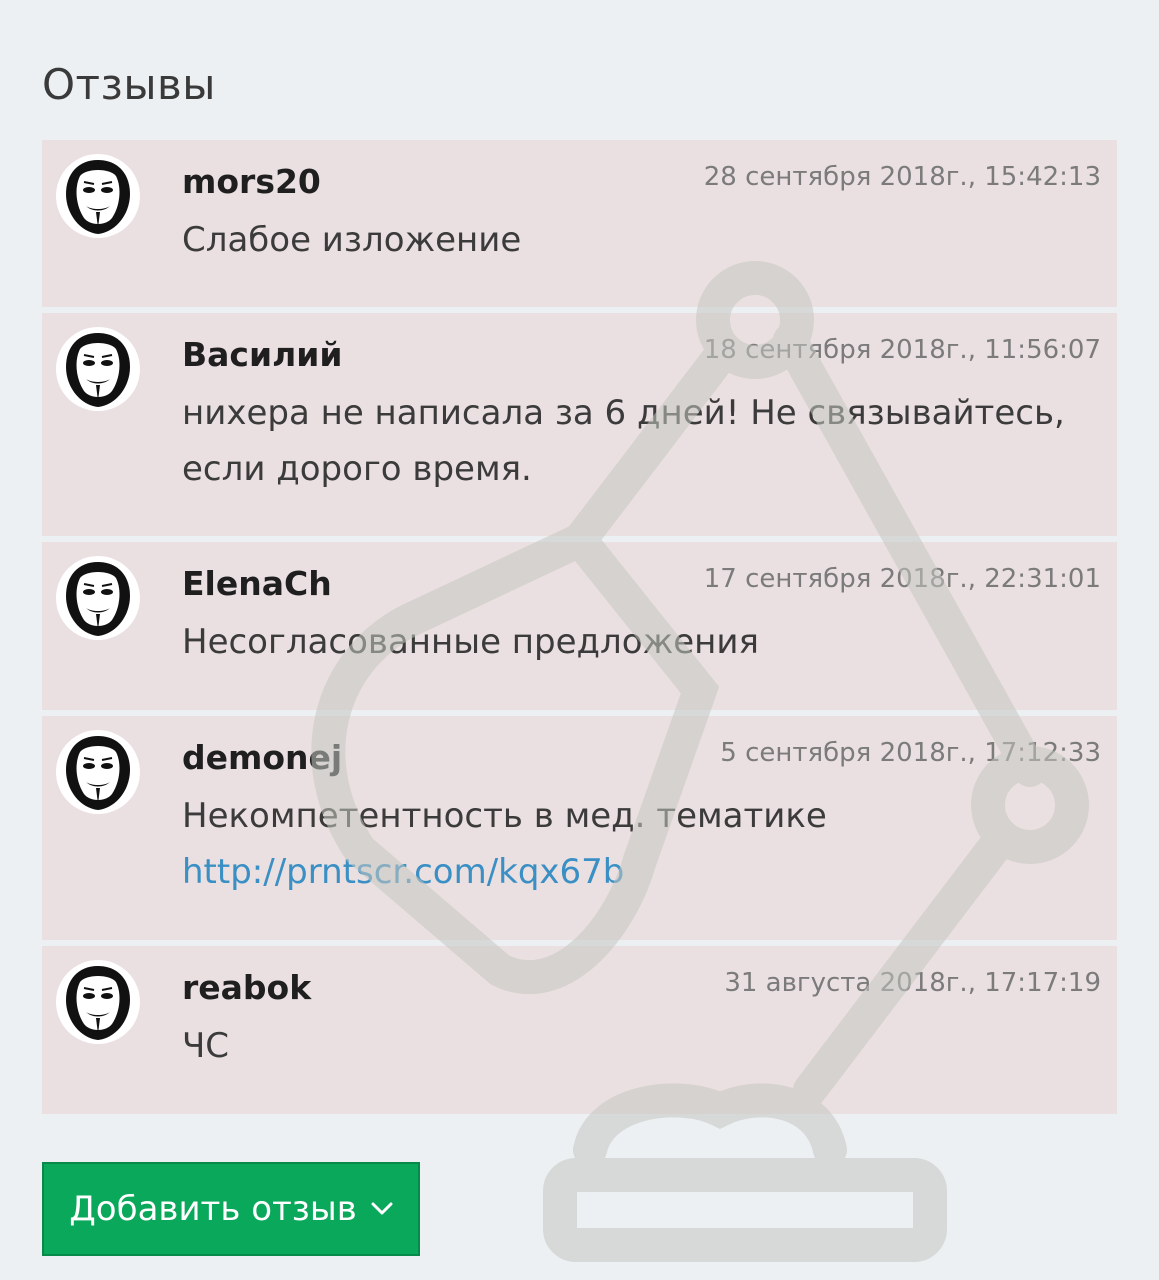 The height and width of the screenshot is (1280, 1159). Describe the element at coordinates (910, 753) in the screenshot. I see `review-date: 5 сентября 2018г., 17:12:33` at that location.